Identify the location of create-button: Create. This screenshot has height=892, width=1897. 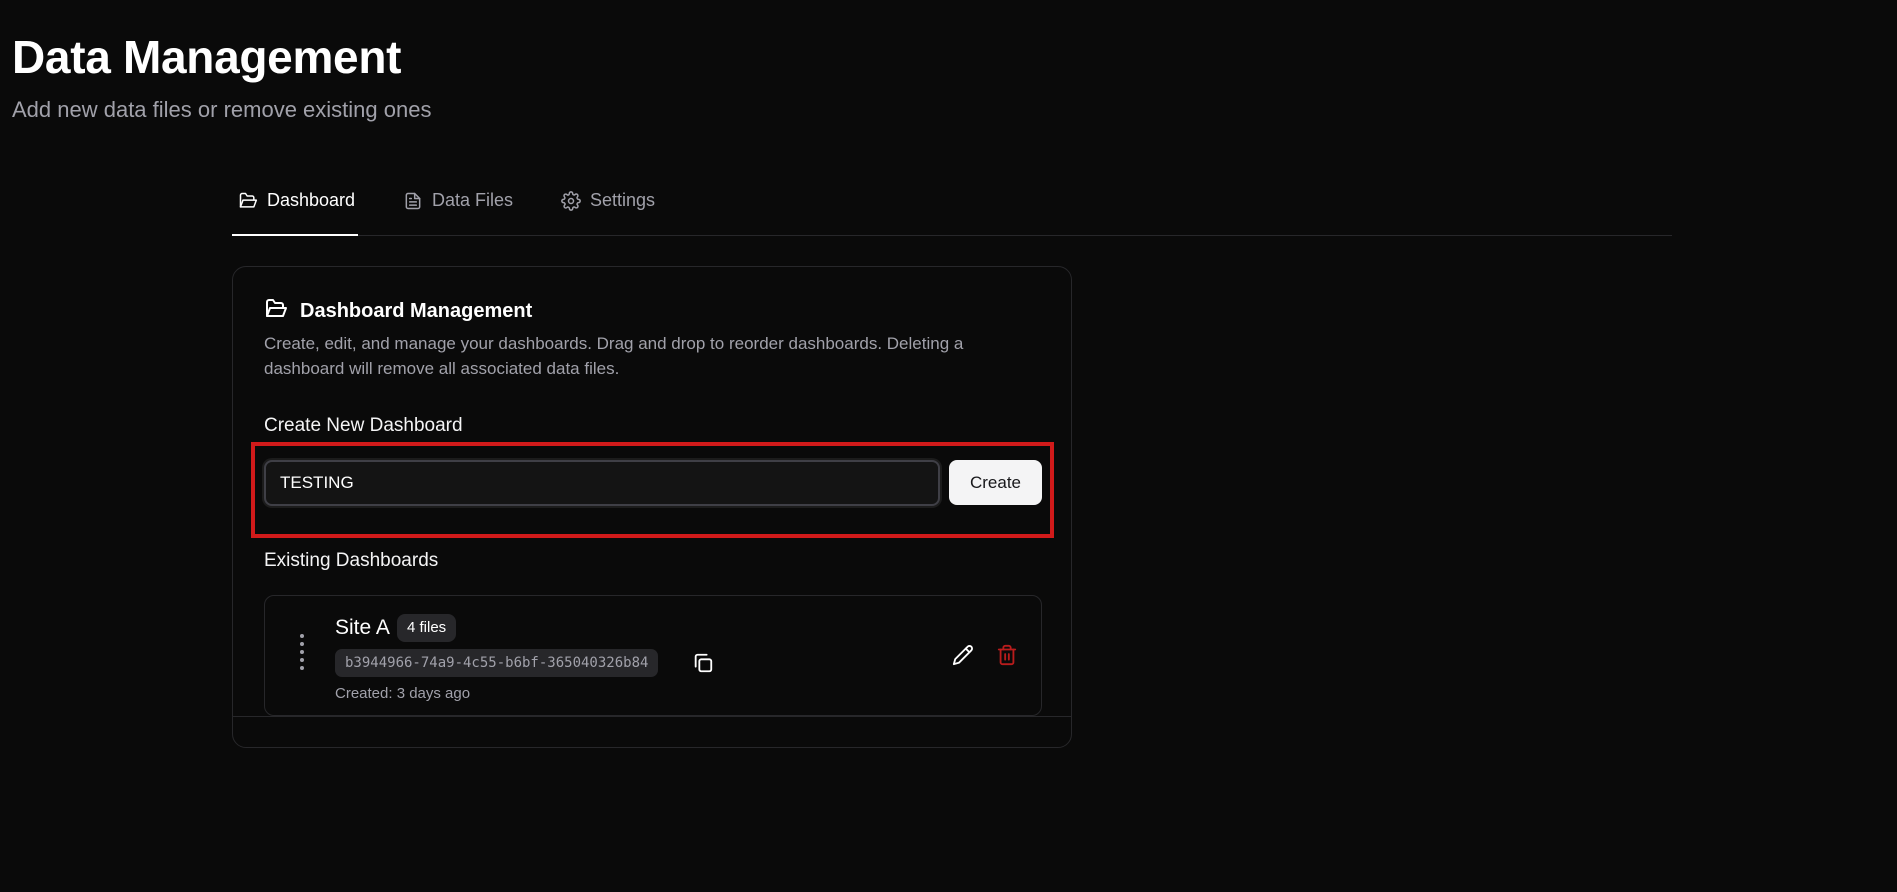
(995, 482).